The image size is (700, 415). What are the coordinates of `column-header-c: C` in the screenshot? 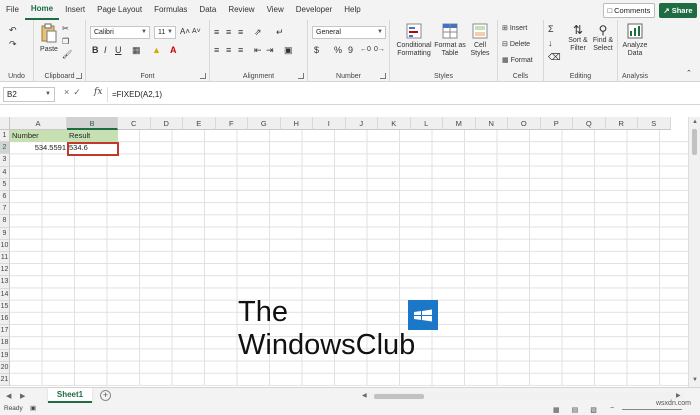 It's located at (134, 123).